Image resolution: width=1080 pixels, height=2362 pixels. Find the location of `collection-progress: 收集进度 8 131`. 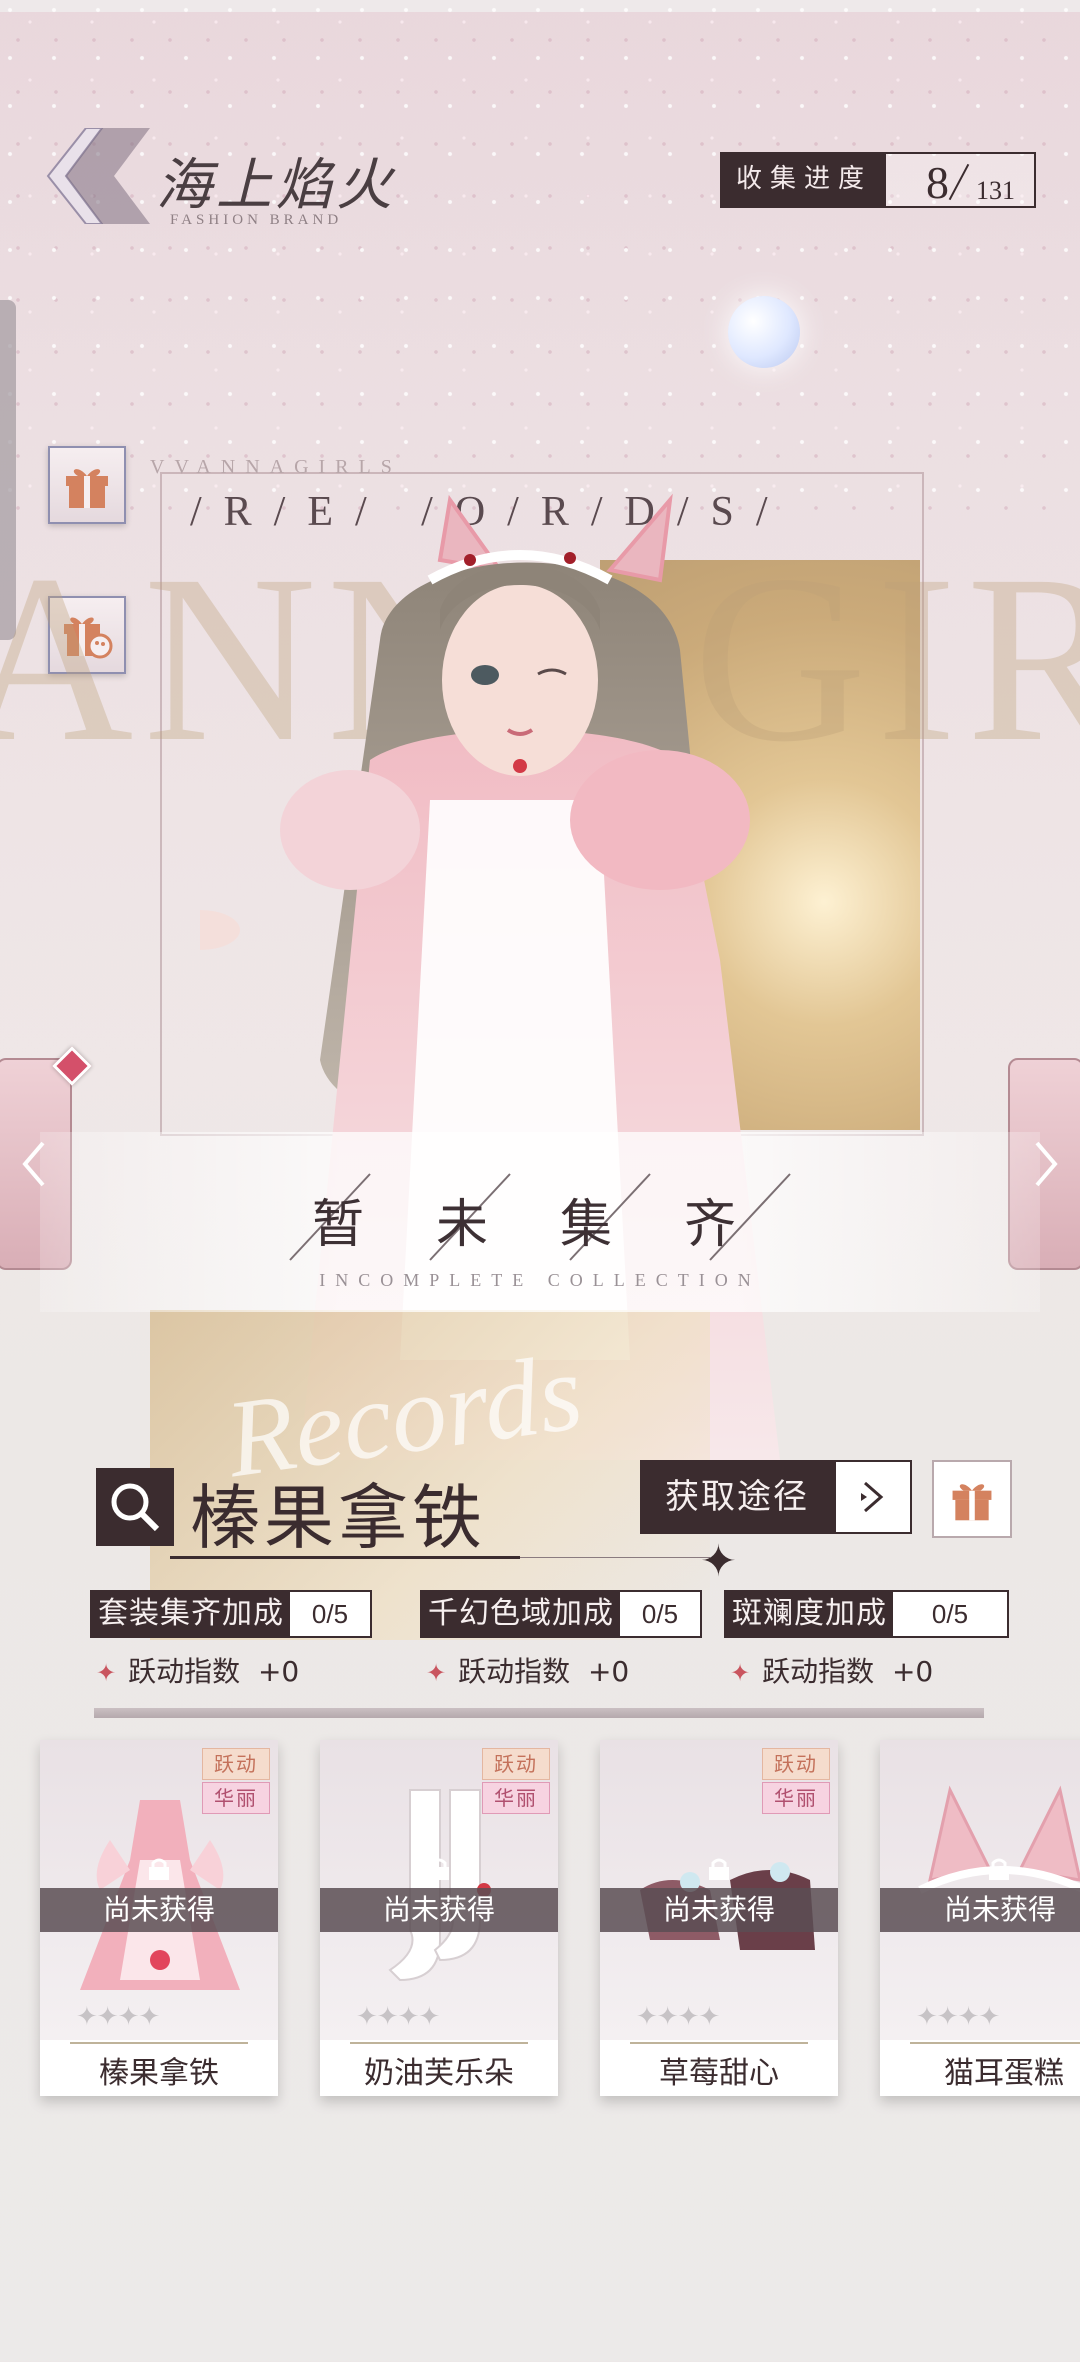

collection-progress: 收集进度 8 131 is located at coordinates (878, 180).